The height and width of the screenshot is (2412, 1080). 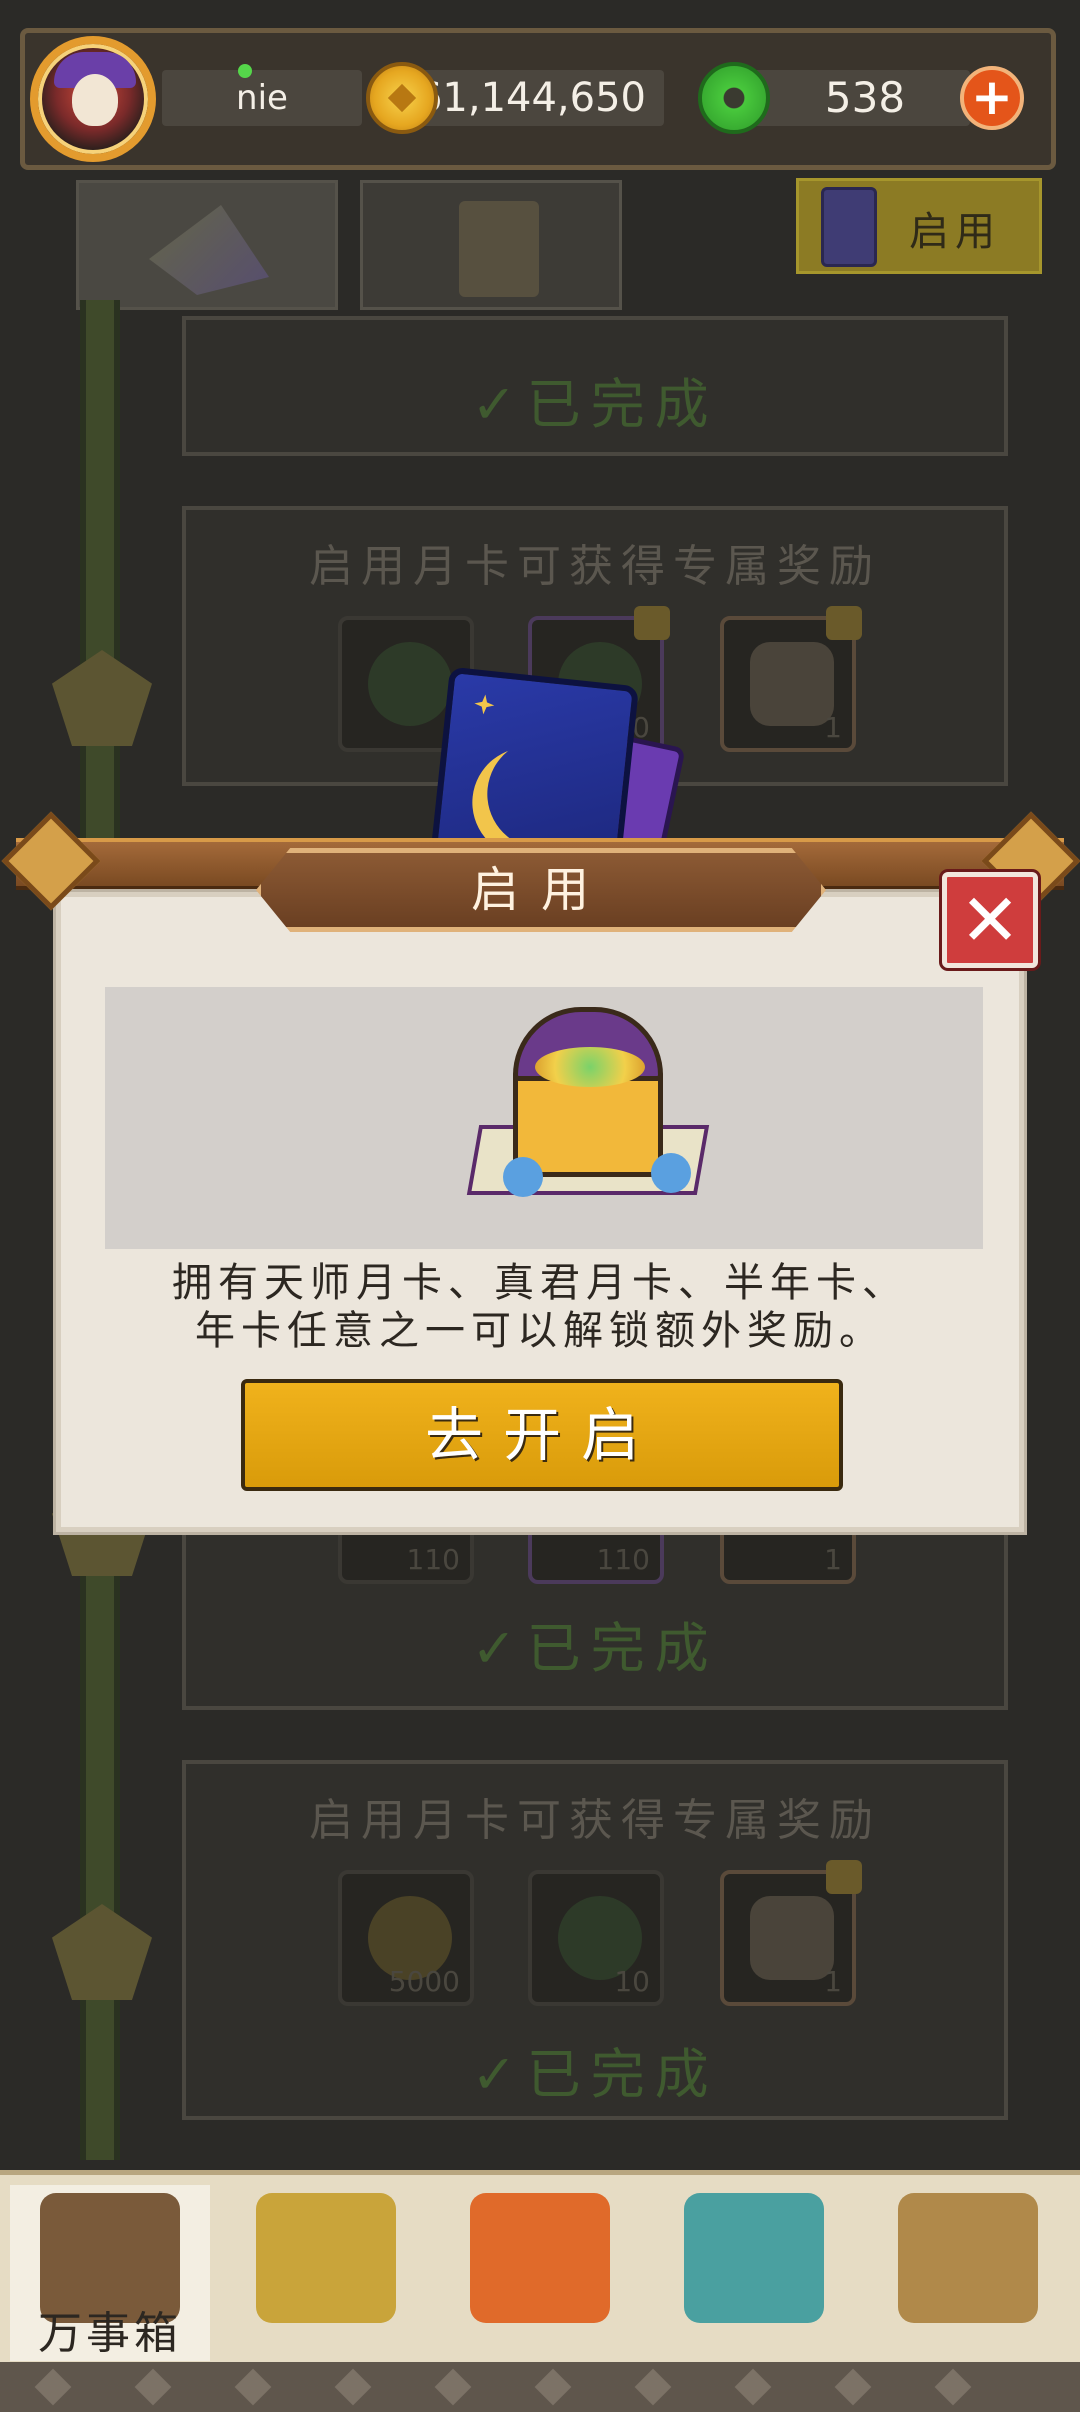 I want to click on avatar-face, so click(x=95, y=100).